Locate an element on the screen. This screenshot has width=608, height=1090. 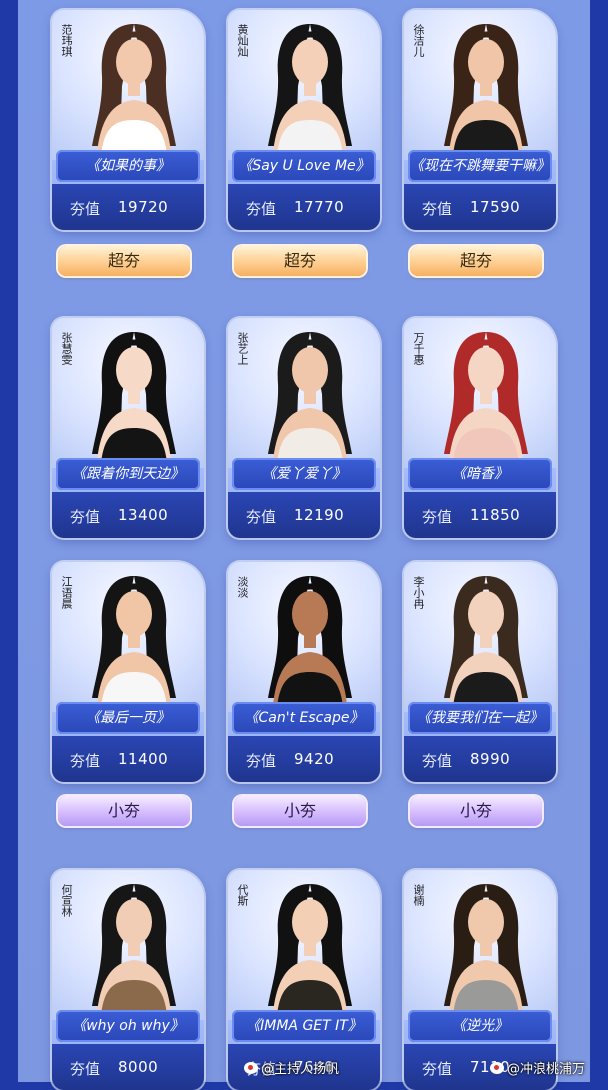
contestant-name: 谢楠 is located at coordinates (418, 895).